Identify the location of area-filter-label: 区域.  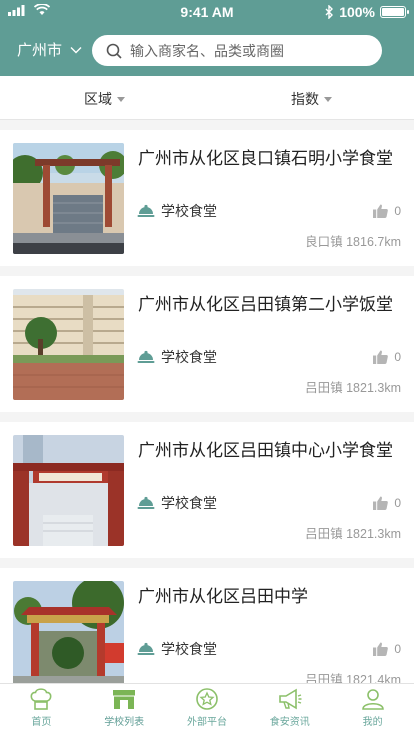
(98, 99).